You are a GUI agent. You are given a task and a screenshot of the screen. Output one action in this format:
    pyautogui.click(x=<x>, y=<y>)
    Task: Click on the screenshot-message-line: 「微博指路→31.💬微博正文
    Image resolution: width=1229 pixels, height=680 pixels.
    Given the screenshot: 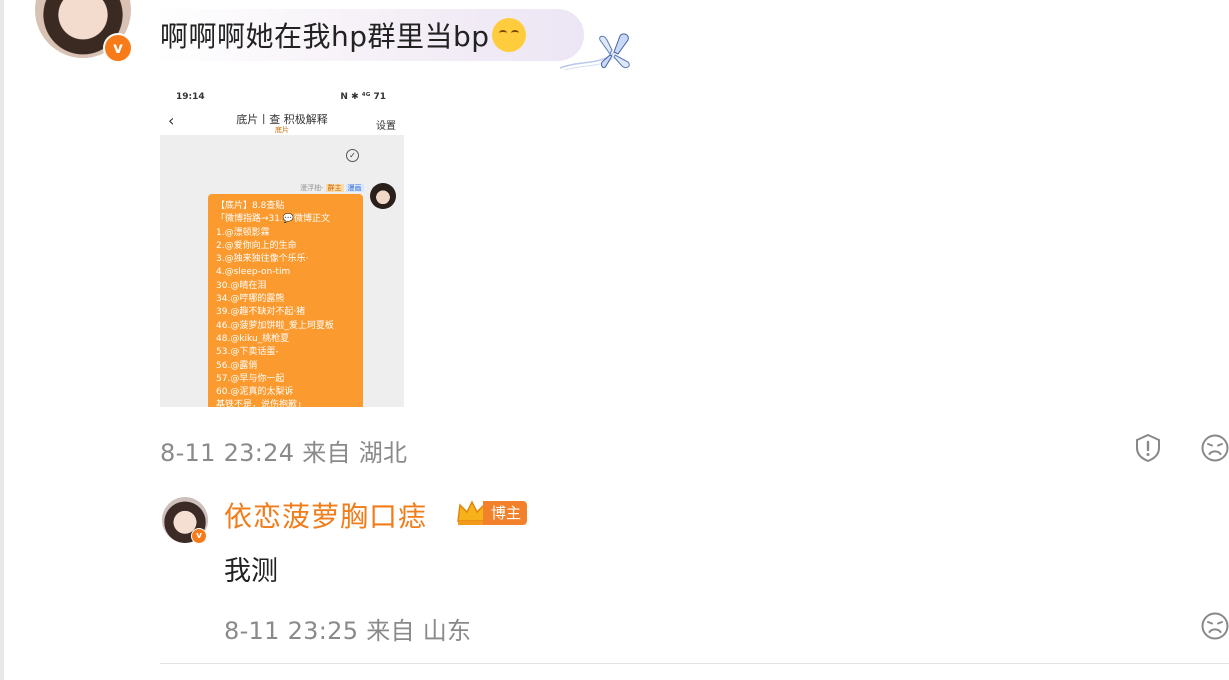 What is the action you would take?
    pyautogui.click(x=273, y=219)
    